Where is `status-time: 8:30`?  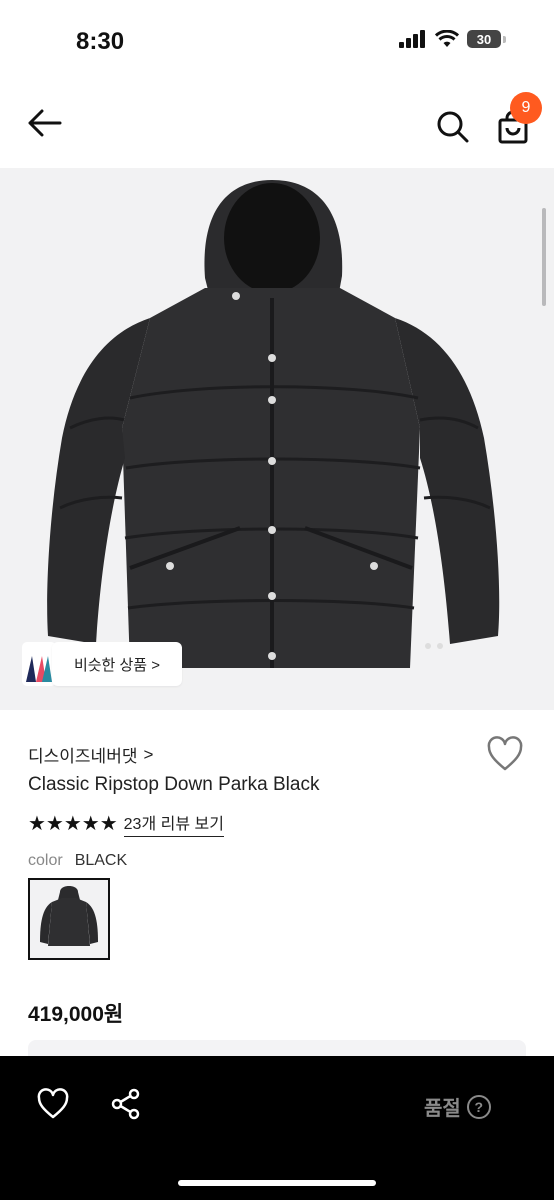
status-time: 8:30 is located at coordinates (100, 41).